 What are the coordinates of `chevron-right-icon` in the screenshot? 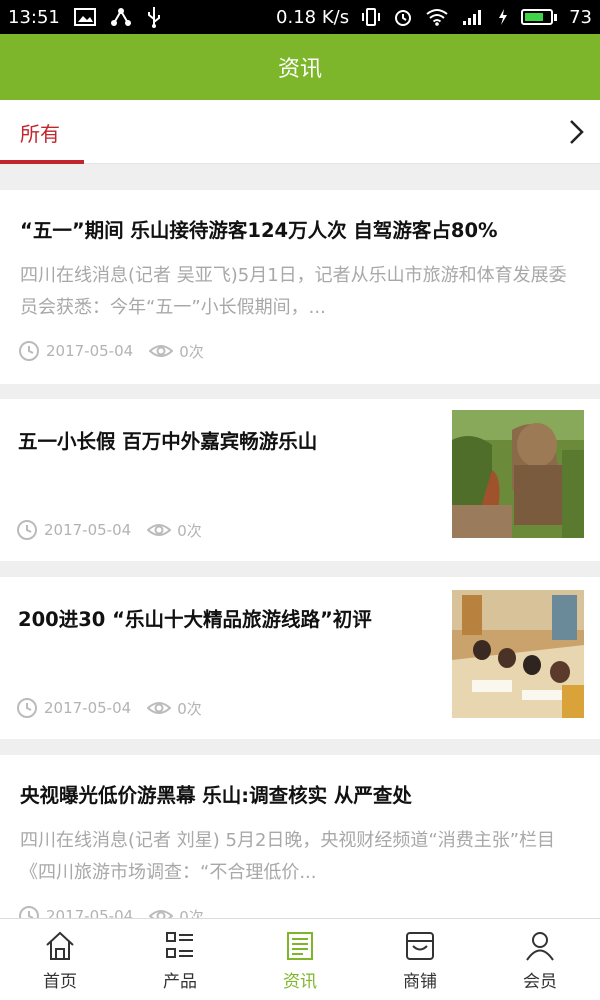 It's located at (576, 132).